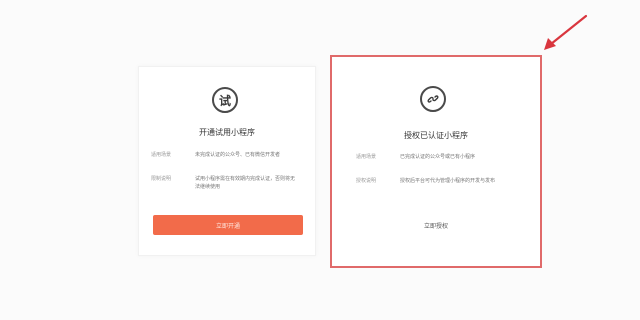 The width and height of the screenshot is (640, 320). Describe the element at coordinates (245, 183) in the screenshot. I see `info-value: 试用小程序需在有效期内完成认证，否则将无法继续使用` at that location.